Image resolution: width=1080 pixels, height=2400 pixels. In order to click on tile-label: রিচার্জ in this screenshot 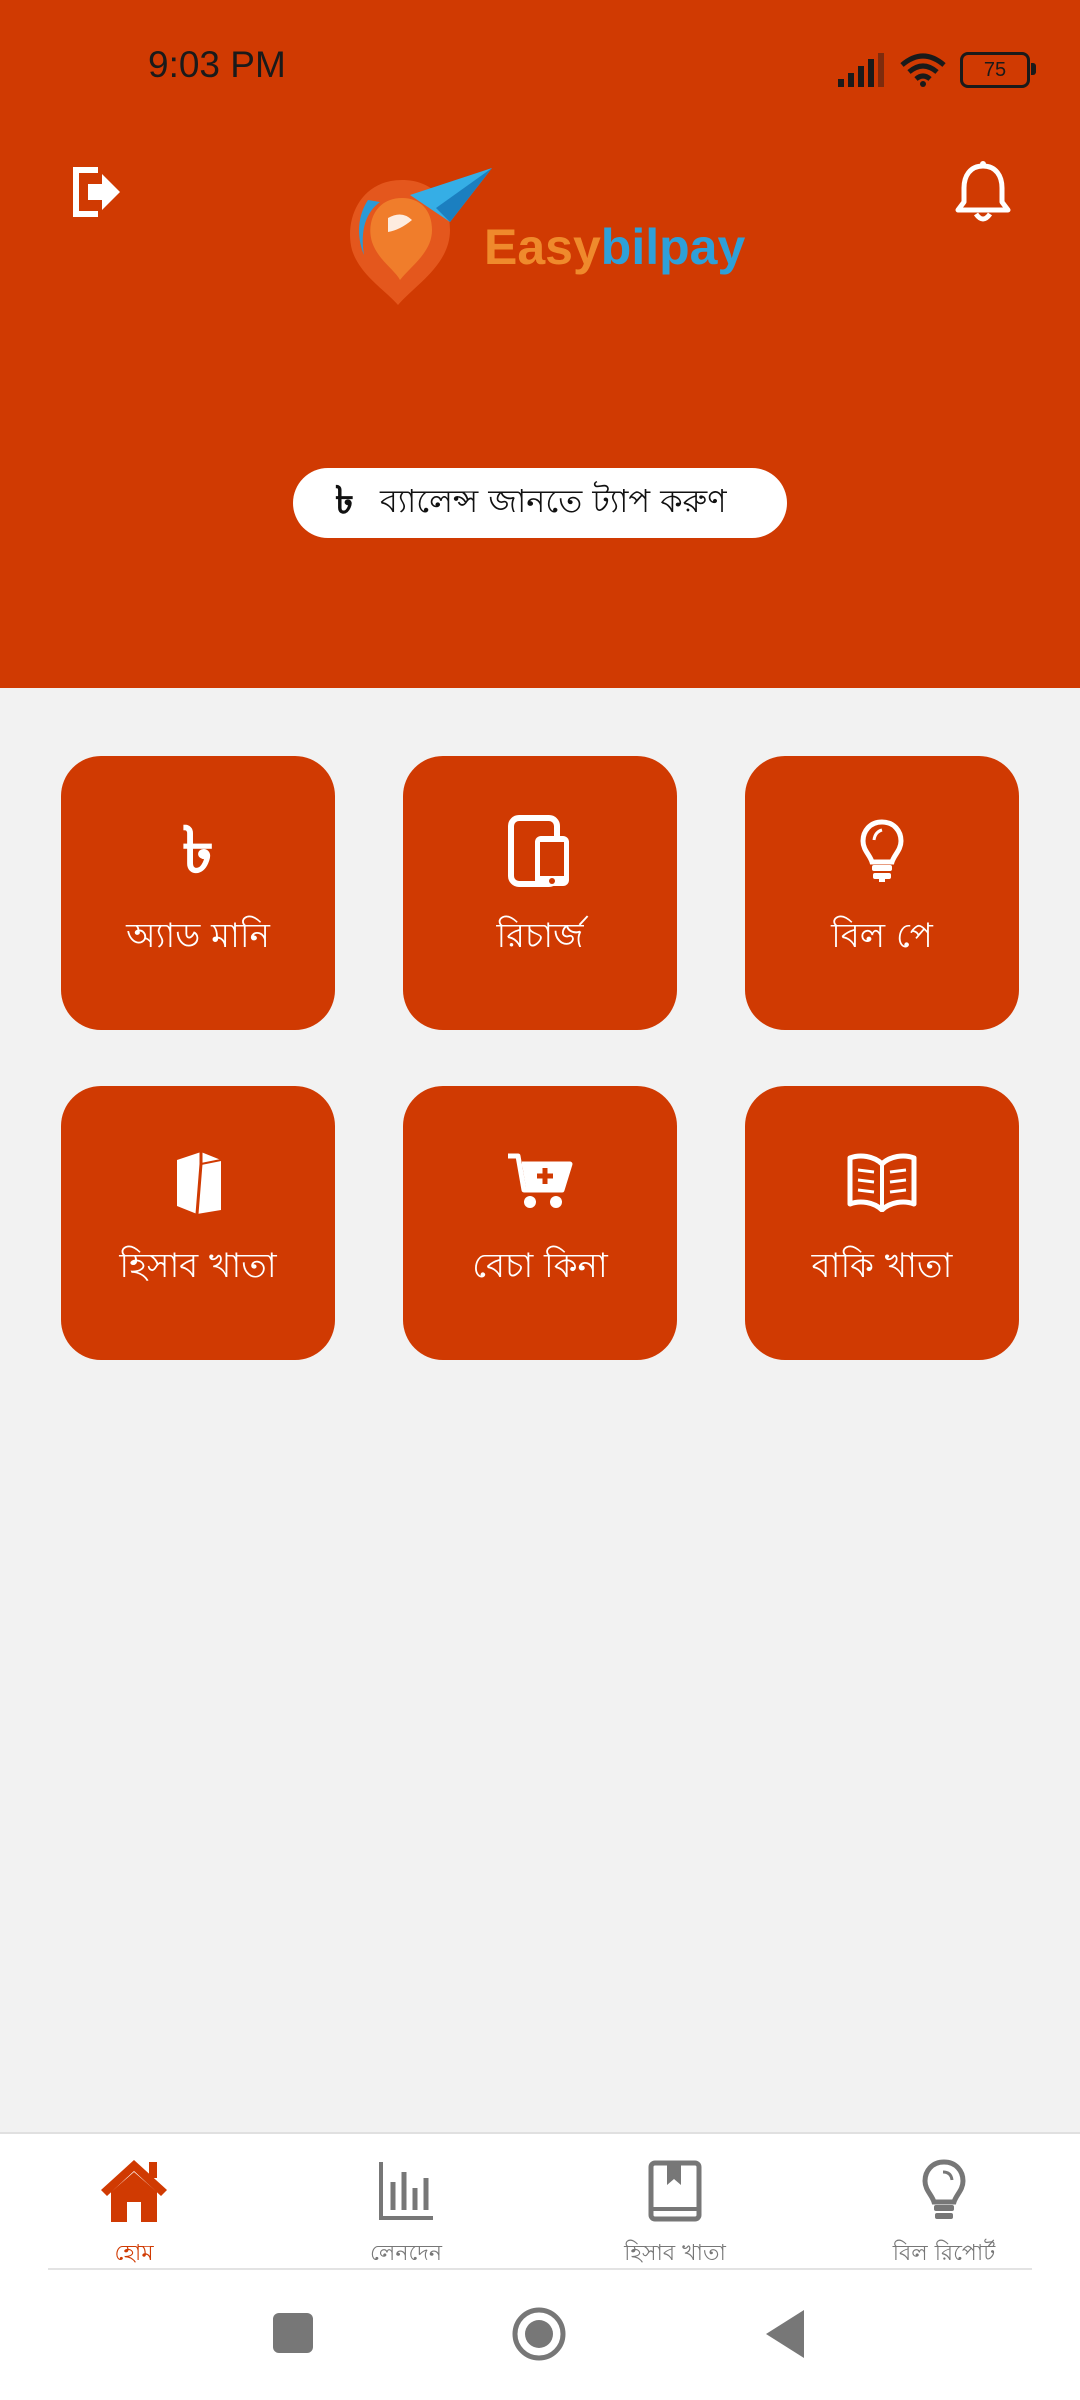, I will do `click(540, 936)`.